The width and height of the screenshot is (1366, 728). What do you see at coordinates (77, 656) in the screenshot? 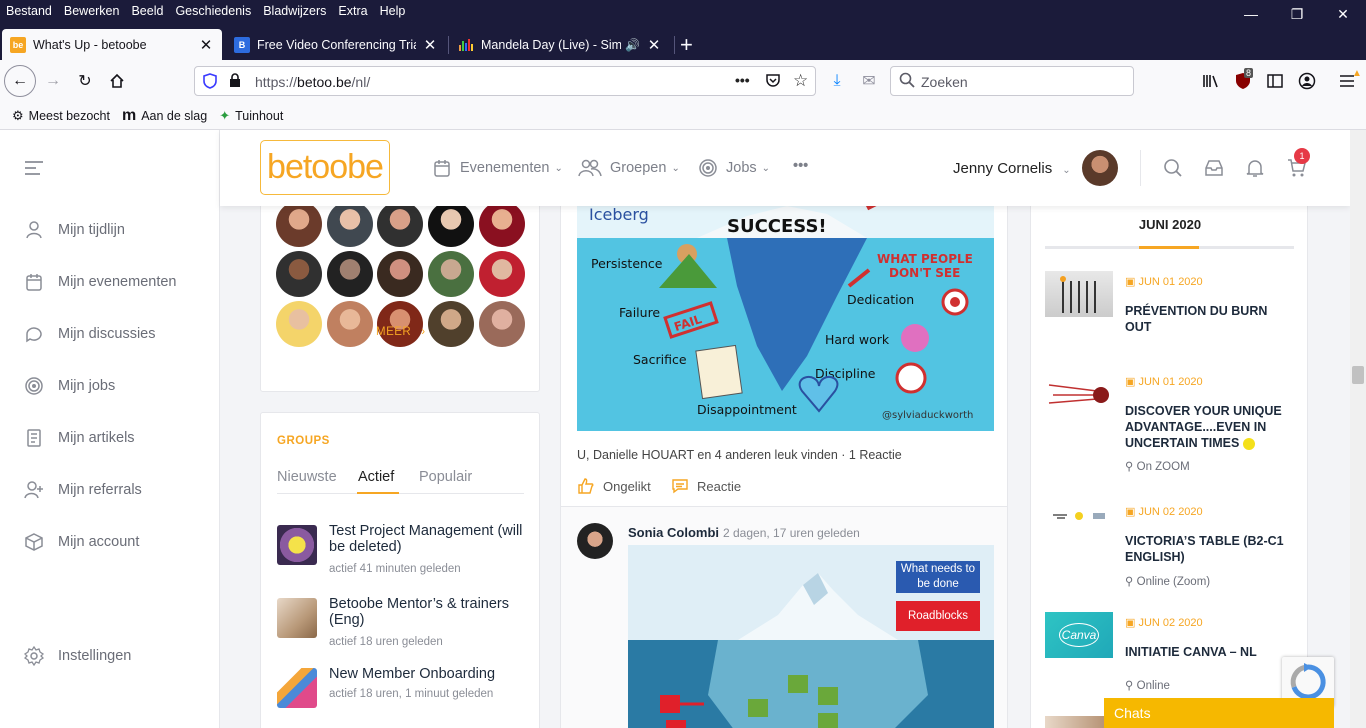
I see `sidebar-item-instellingen: Instellingen` at bounding box center [77, 656].